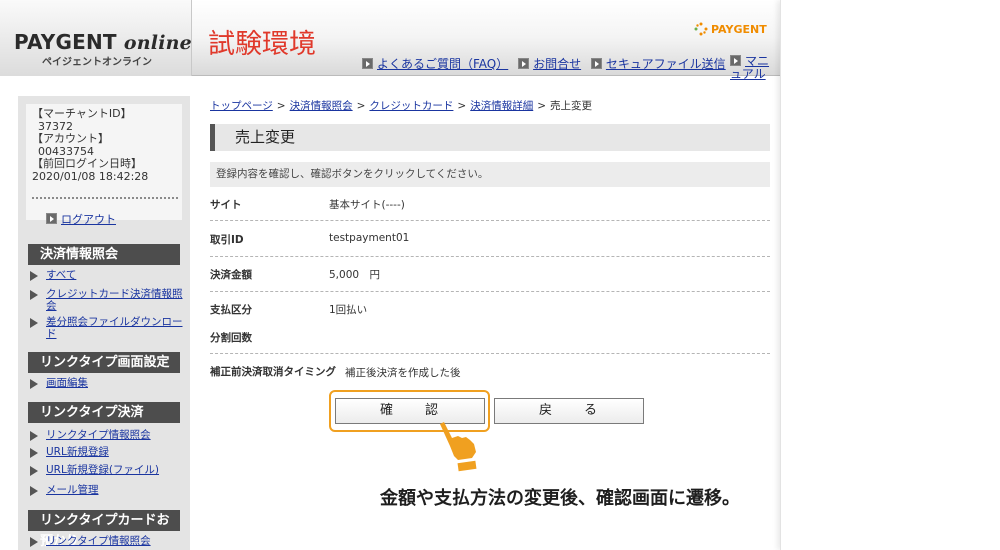 The width and height of the screenshot is (1000, 550). I want to click on logout-item: ログアウト, so click(81, 219).